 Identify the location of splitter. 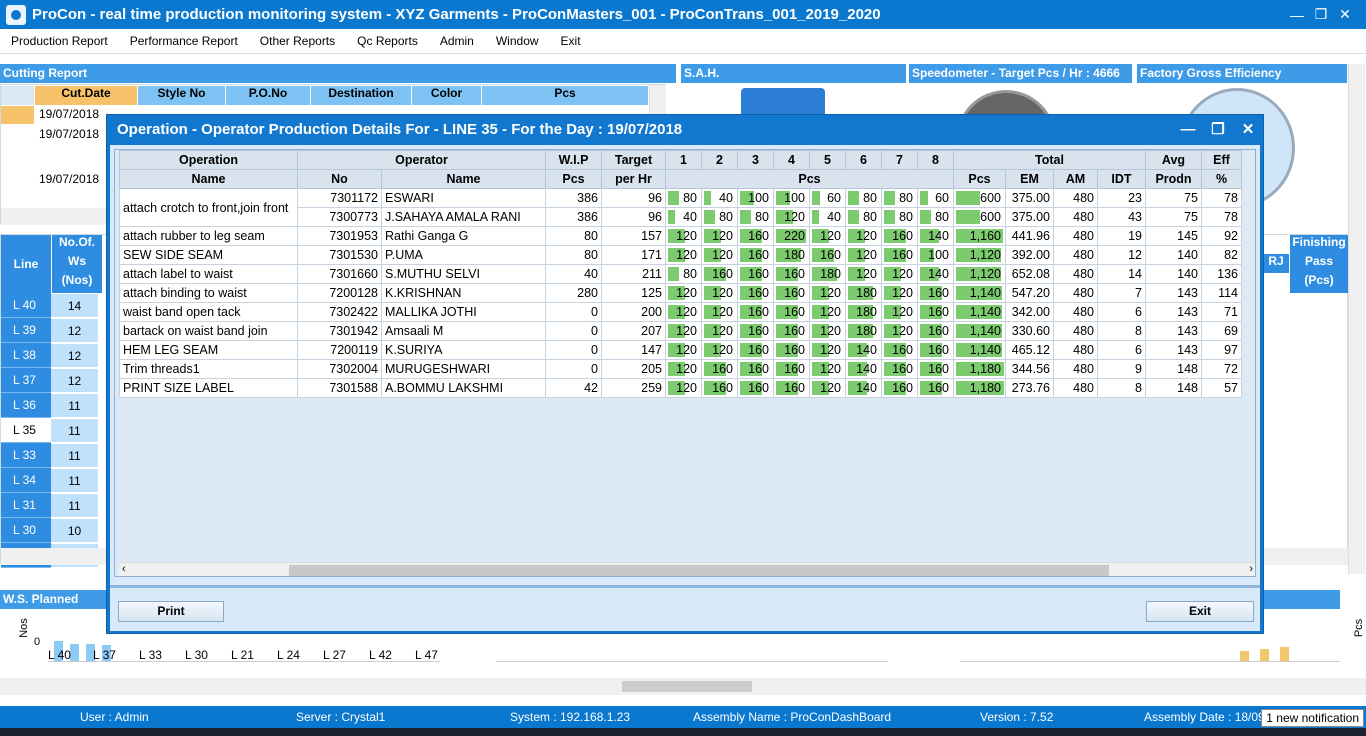
(685, 586).